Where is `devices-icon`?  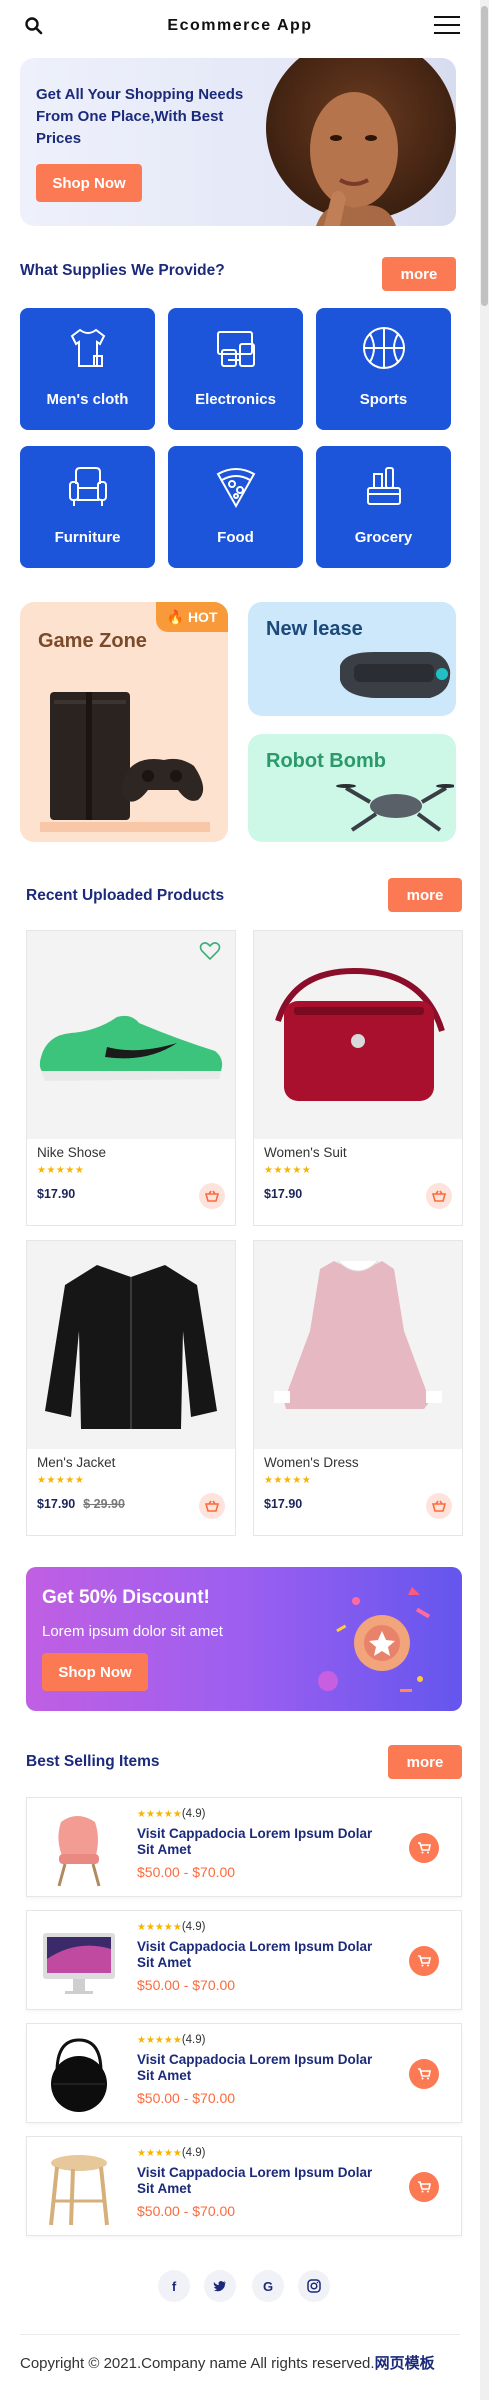 devices-icon is located at coordinates (235, 349).